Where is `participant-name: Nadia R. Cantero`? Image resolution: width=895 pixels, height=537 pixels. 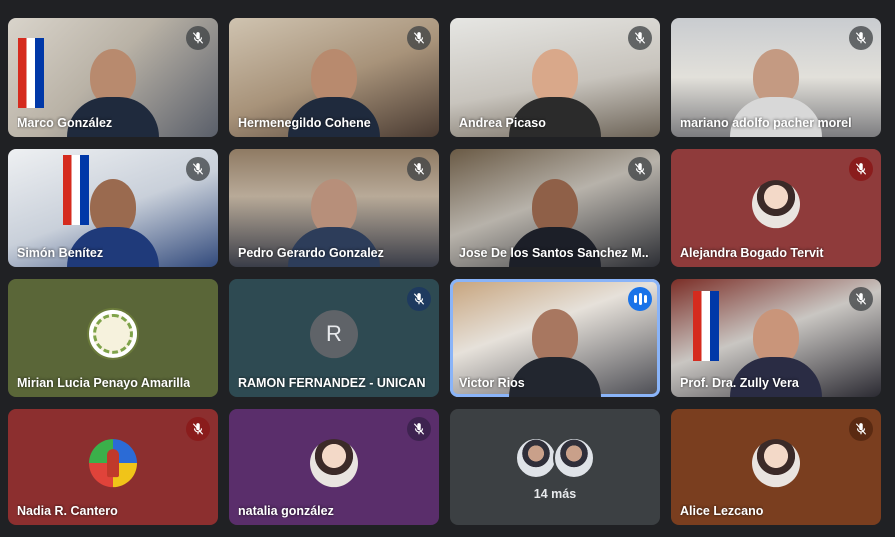
participant-name: Nadia R. Cantero is located at coordinates (67, 511).